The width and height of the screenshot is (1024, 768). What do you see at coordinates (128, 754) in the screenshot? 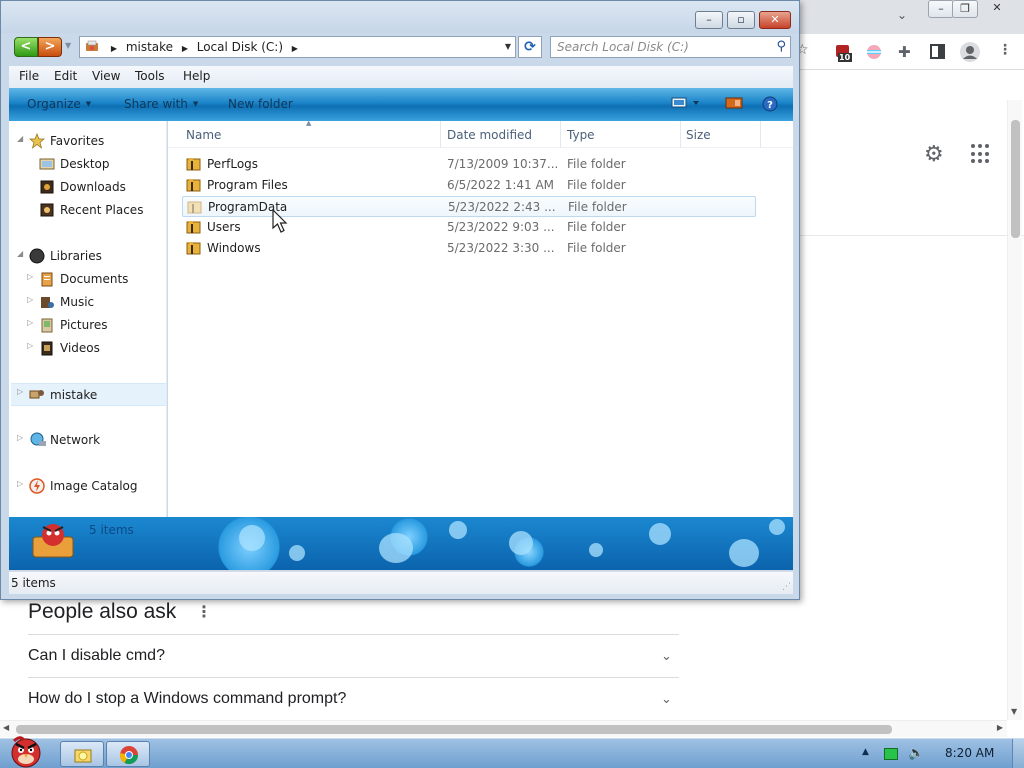
I see `taskbar-chrome-button` at bounding box center [128, 754].